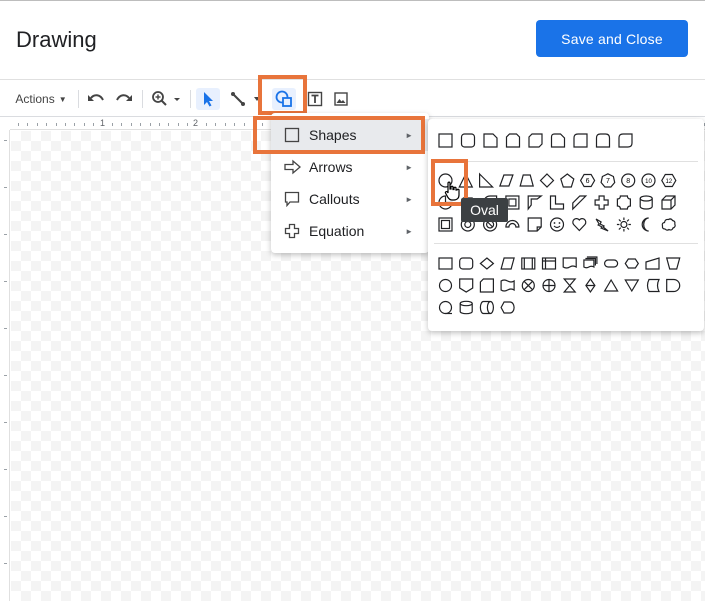  I want to click on redo-icon, so click(124, 97).